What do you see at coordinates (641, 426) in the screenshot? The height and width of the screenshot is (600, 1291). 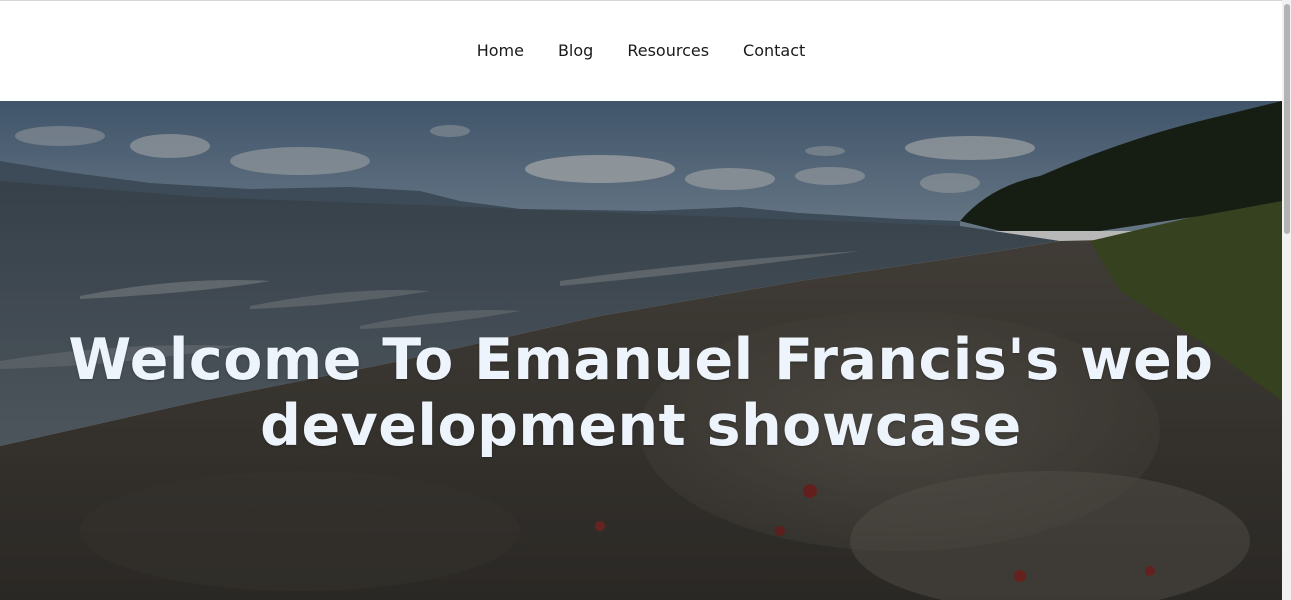 I see `hero-title-line-2: development showcase` at bounding box center [641, 426].